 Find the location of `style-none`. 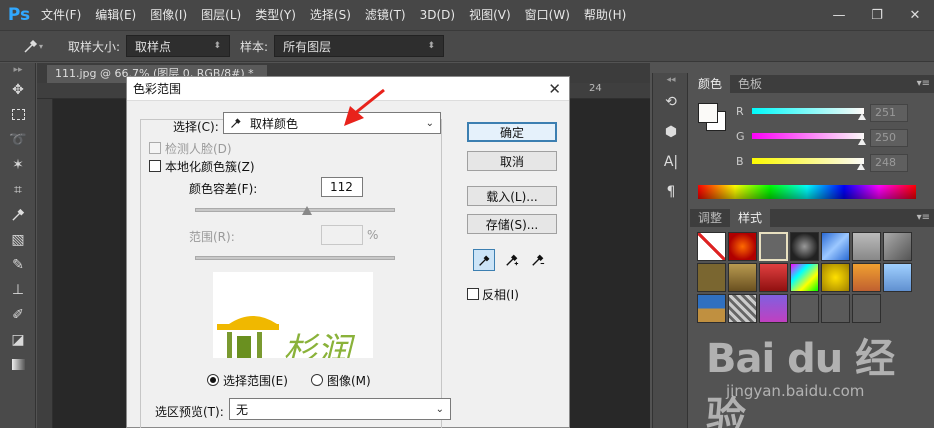

style-none is located at coordinates (711, 246).